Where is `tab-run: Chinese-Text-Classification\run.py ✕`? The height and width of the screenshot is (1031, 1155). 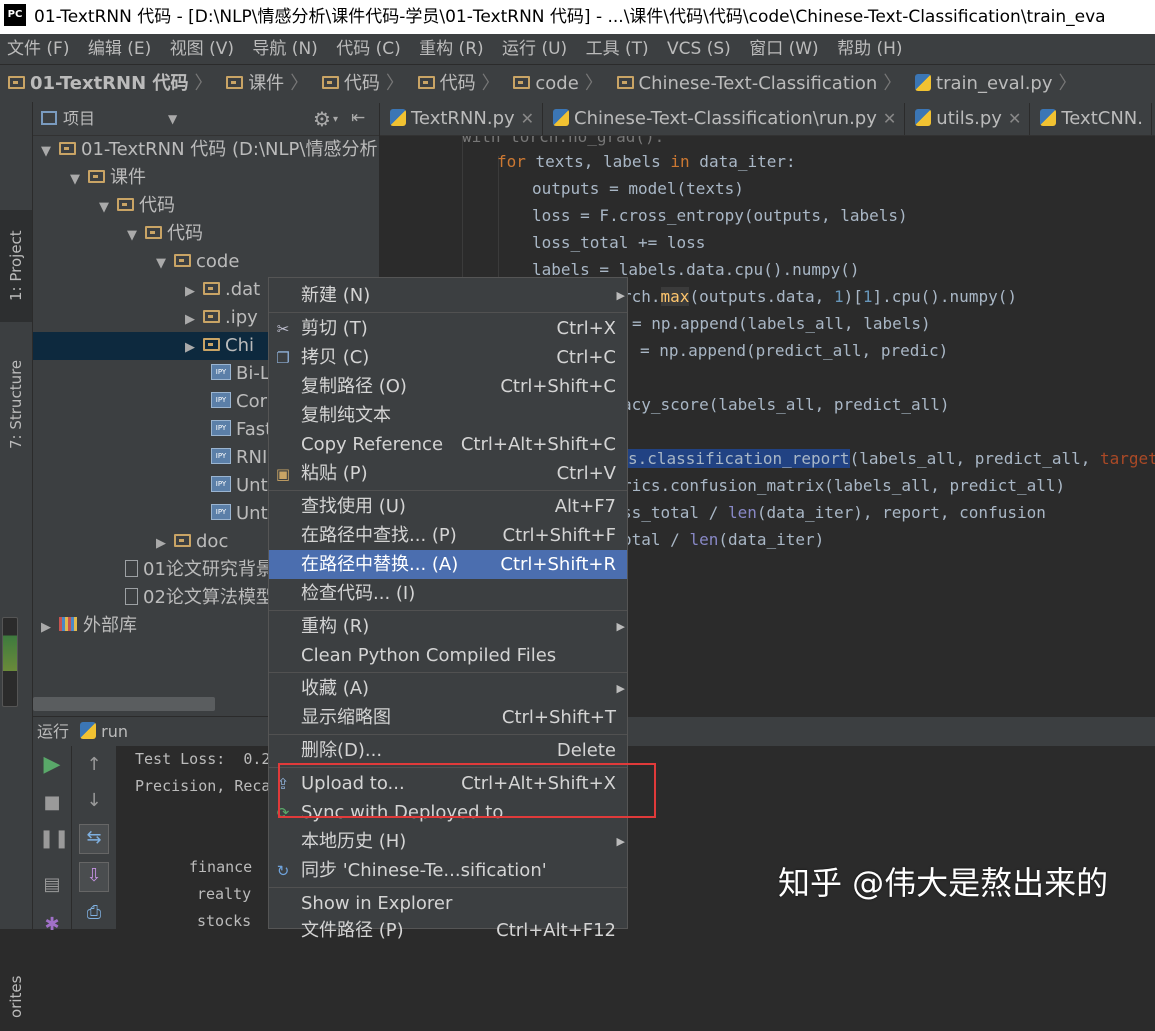
tab-run: Chinese-Text-Classification\run.py ✕ is located at coordinates (724, 119).